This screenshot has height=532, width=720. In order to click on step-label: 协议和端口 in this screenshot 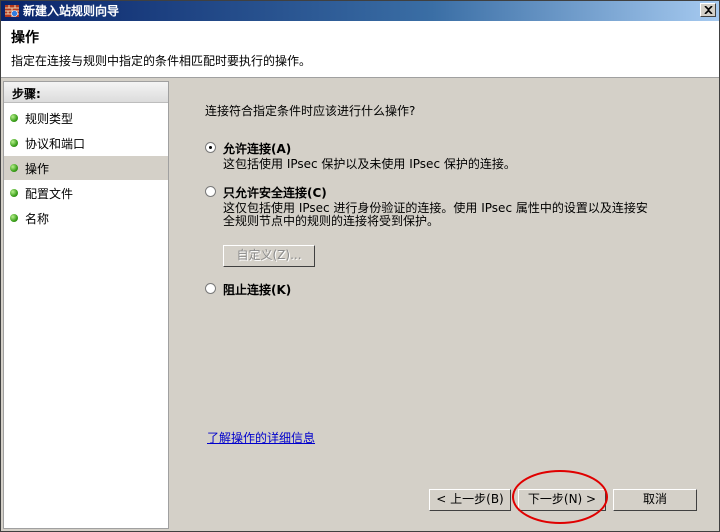, I will do `click(55, 144)`.